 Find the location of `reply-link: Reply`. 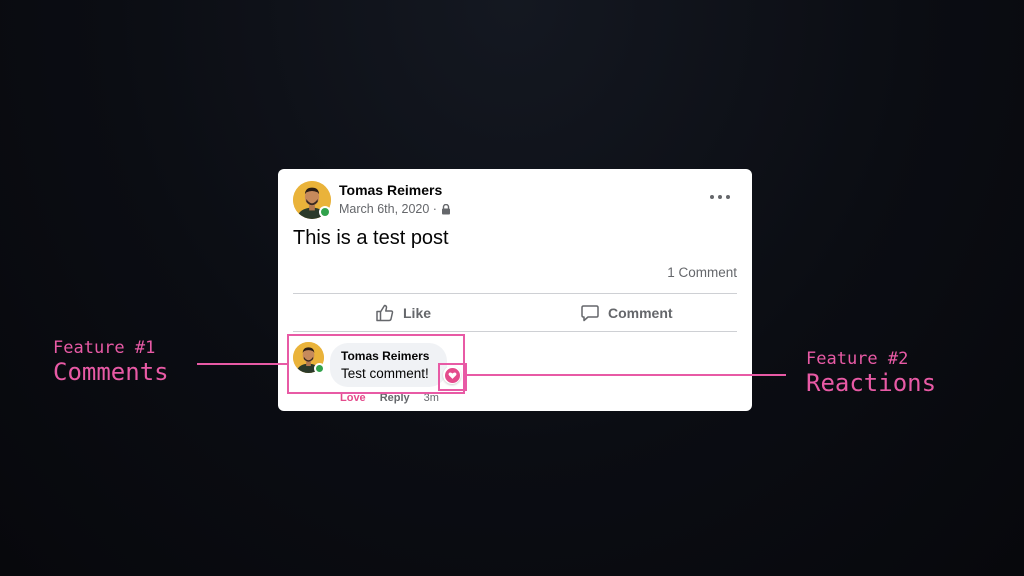

reply-link: Reply is located at coordinates (395, 398).